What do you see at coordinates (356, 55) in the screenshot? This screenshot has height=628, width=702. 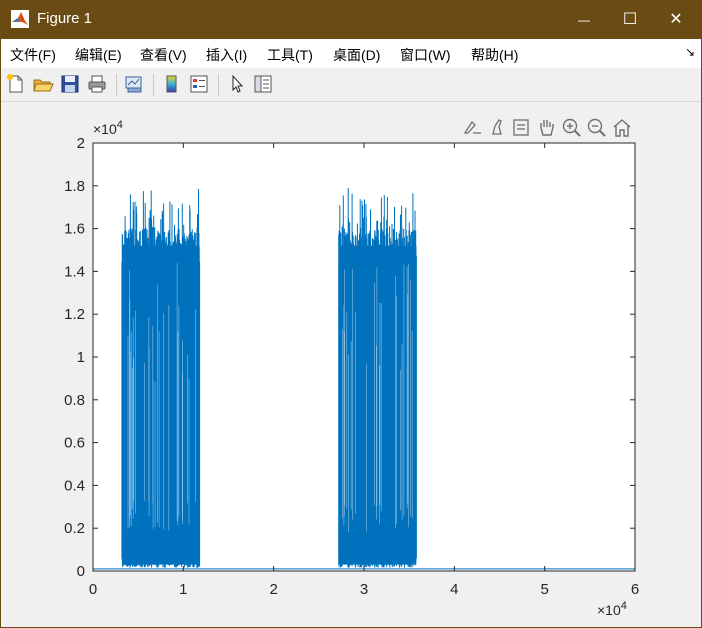 I see `menu-desktop: 桌面(D)` at bounding box center [356, 55].